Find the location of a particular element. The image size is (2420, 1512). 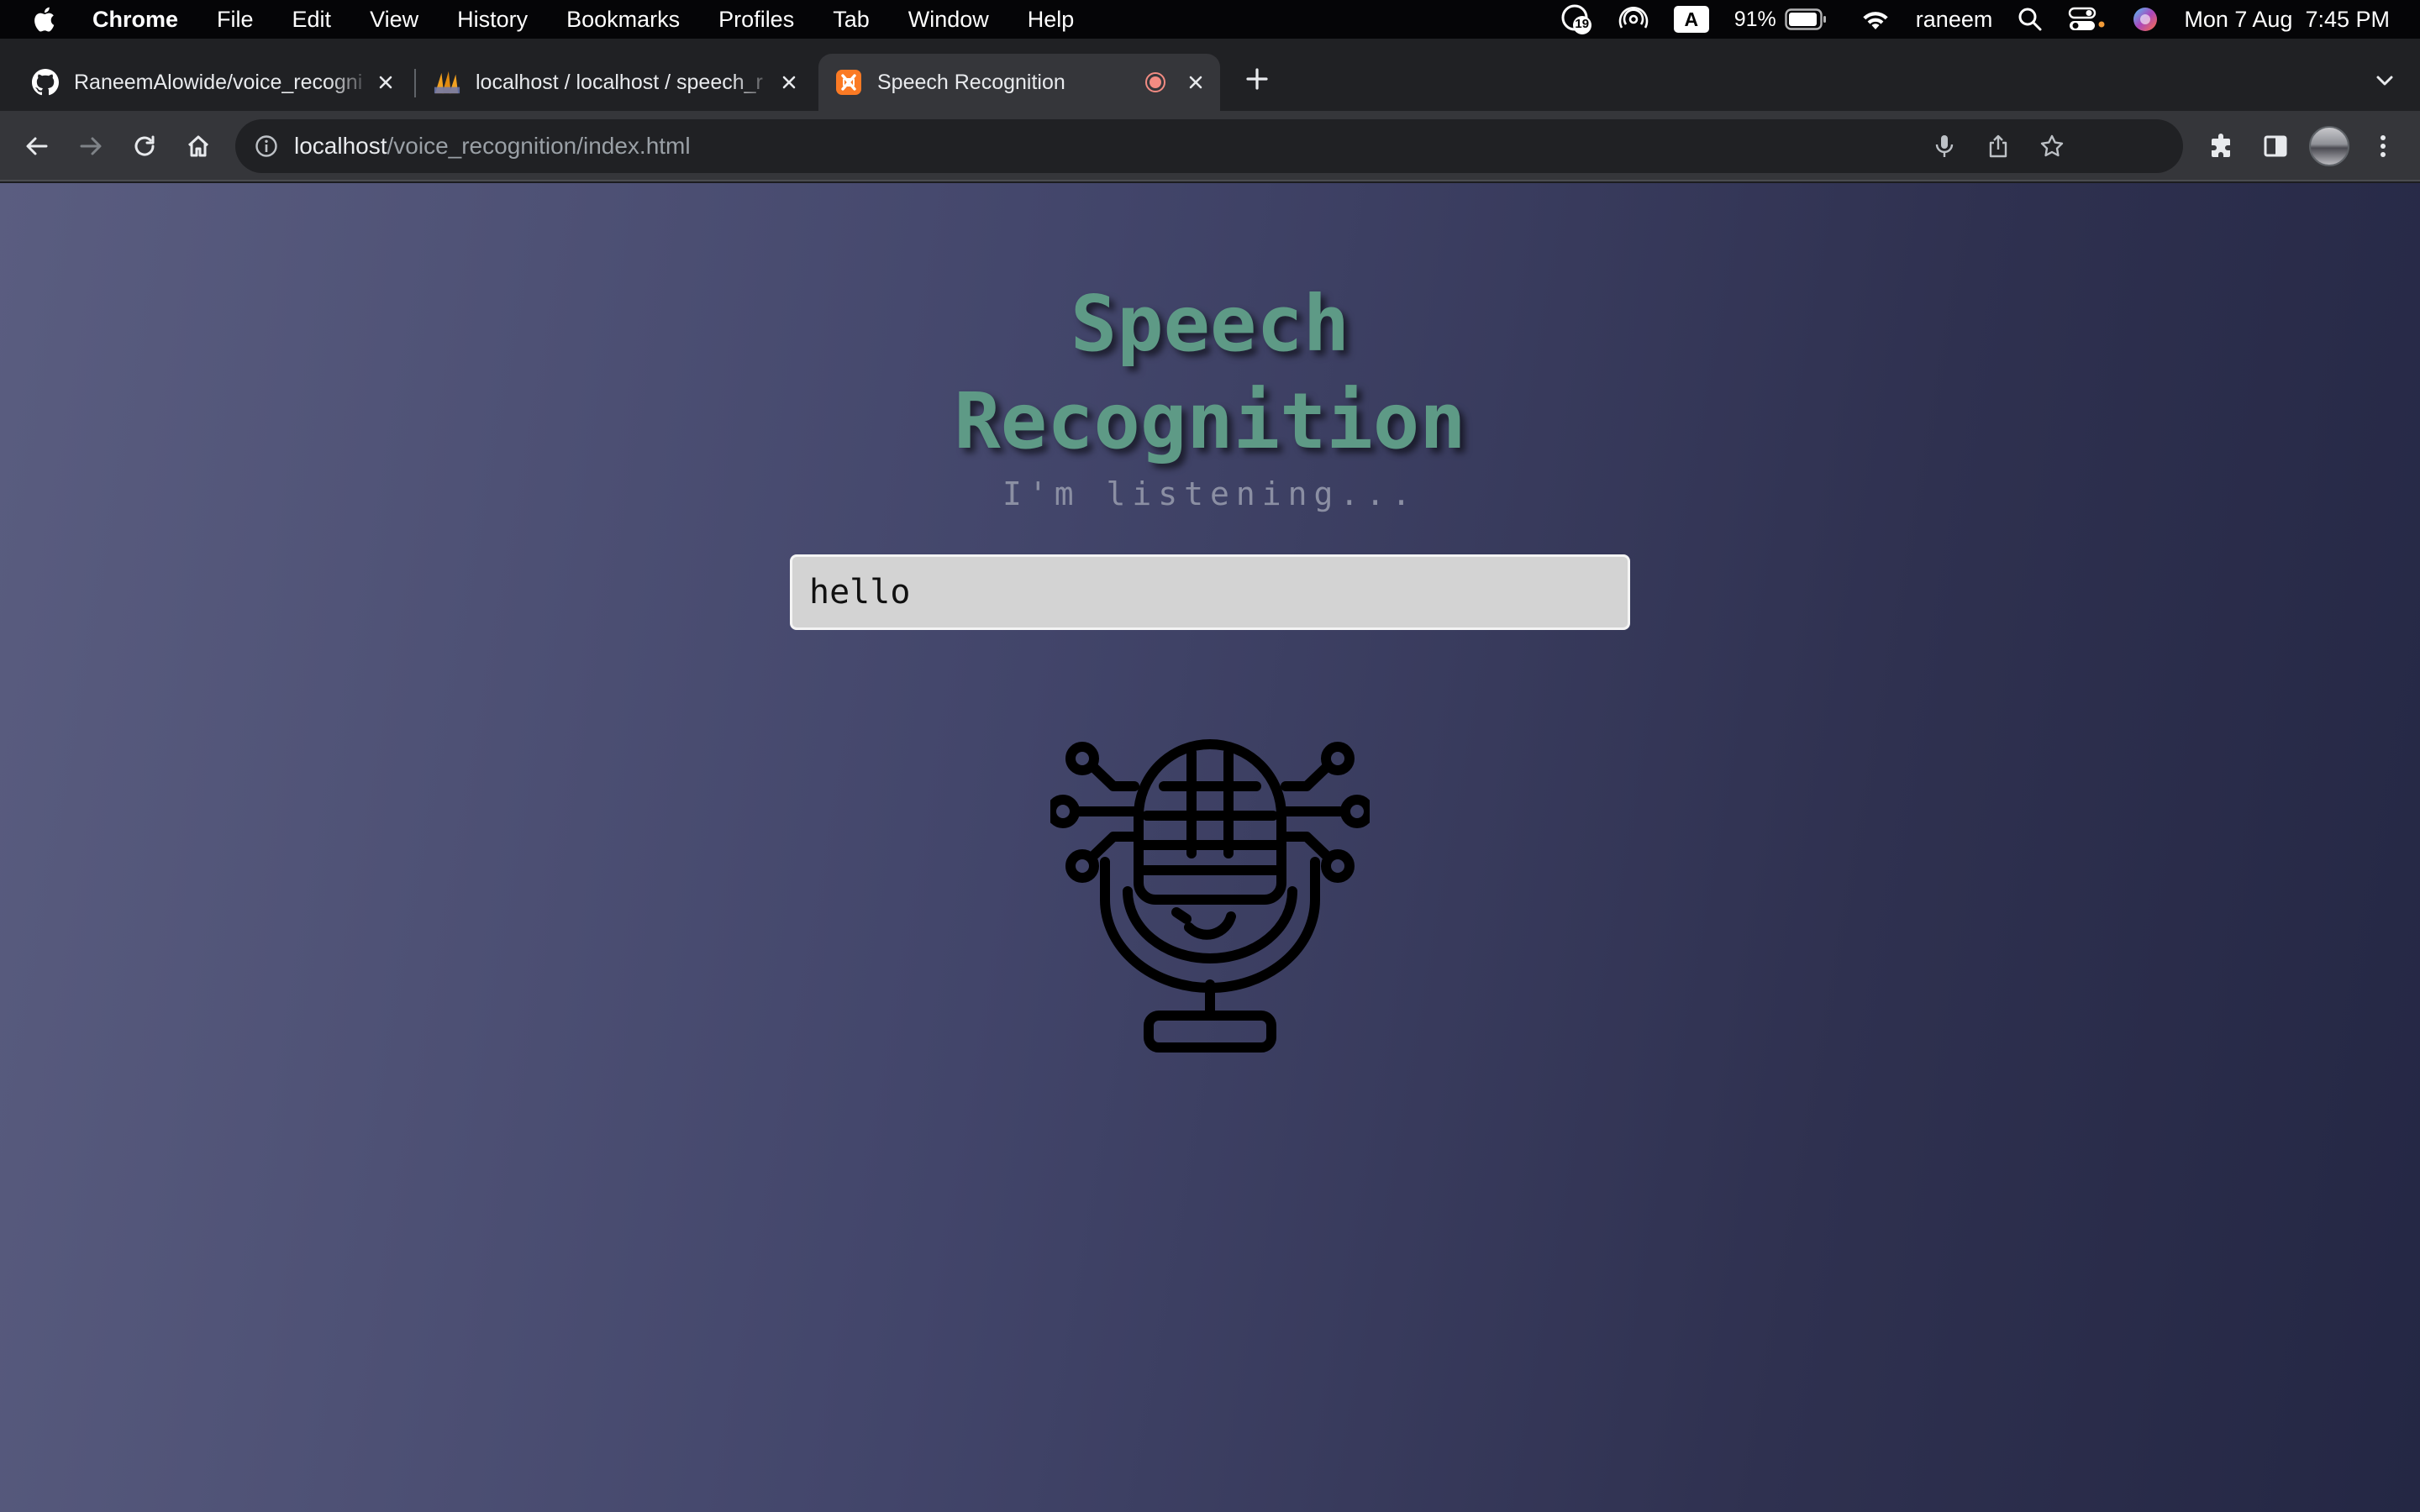

microphone-button is located at coordinates (1210, 895).